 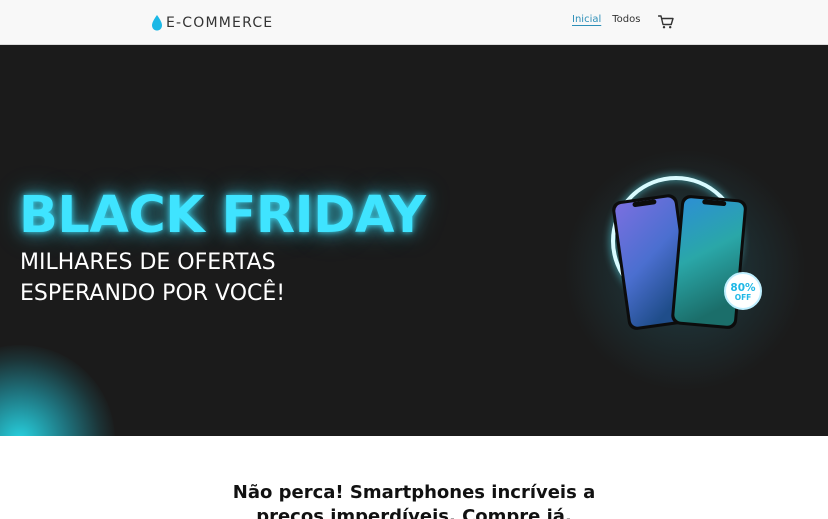 I want to click on brand-name: E-COMMERCE, so click(x=220, y=23).